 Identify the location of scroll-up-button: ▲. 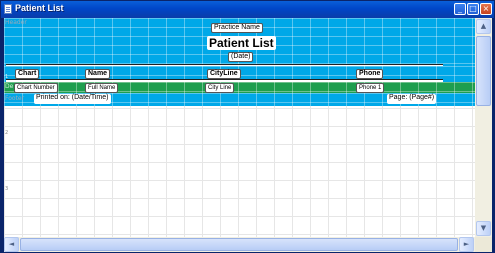
(483, 26).